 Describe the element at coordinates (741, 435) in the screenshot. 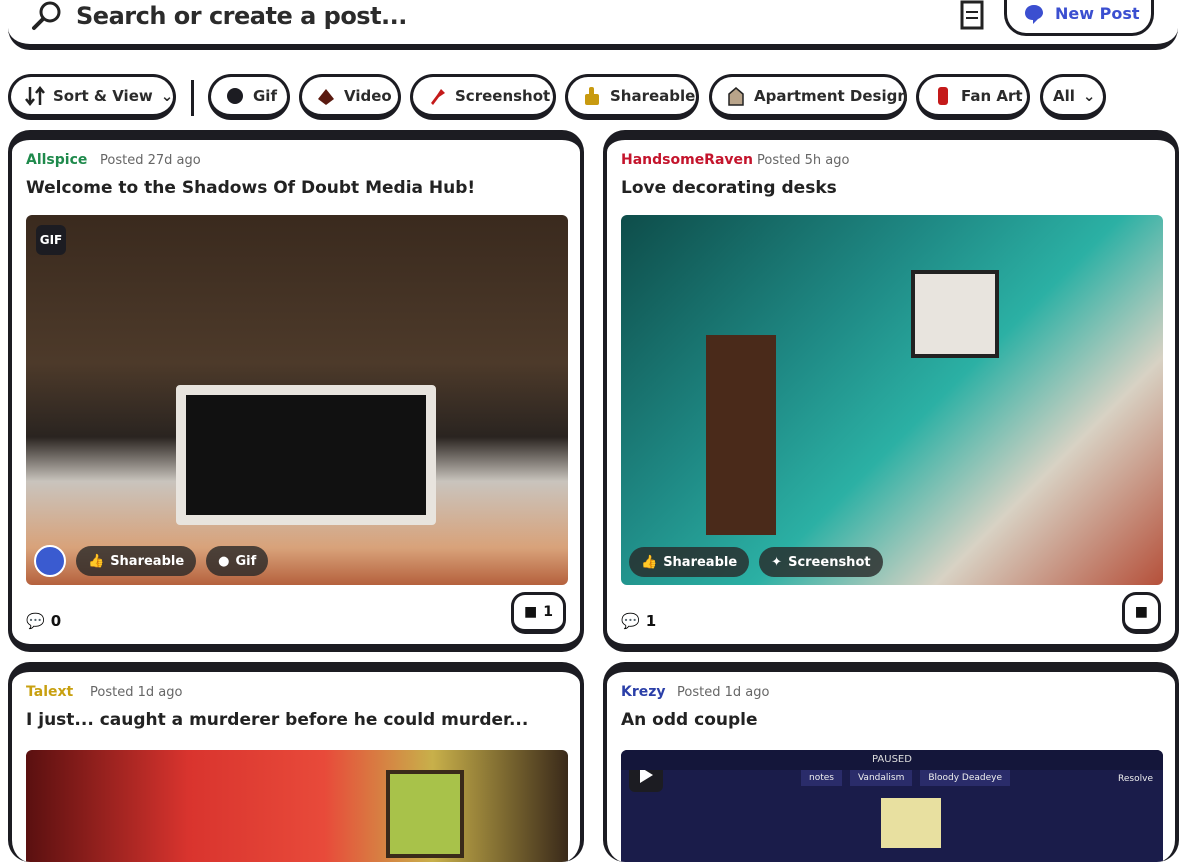

I see `door` at that location.